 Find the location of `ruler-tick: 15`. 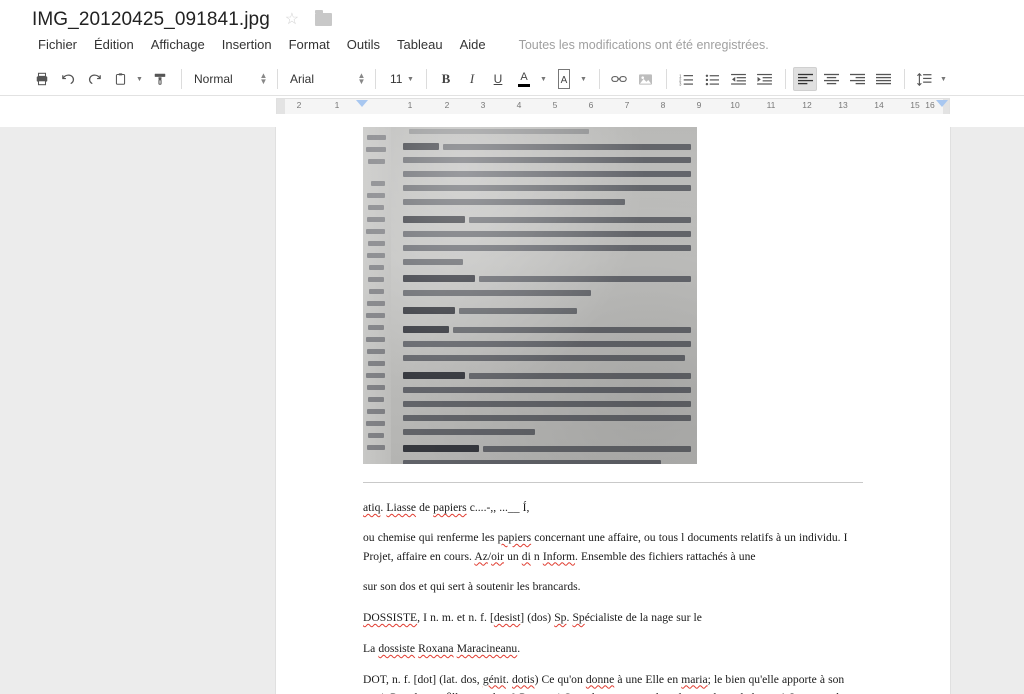

ruler-tick: 15 is located at coordinates (915, 105).